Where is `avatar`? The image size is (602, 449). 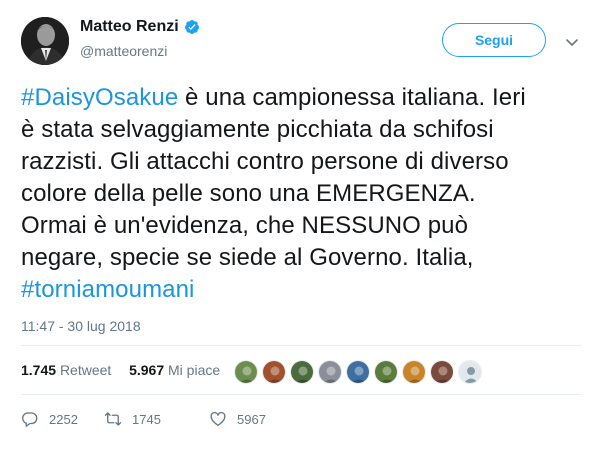 avatar is located at coordinates (45, 41).